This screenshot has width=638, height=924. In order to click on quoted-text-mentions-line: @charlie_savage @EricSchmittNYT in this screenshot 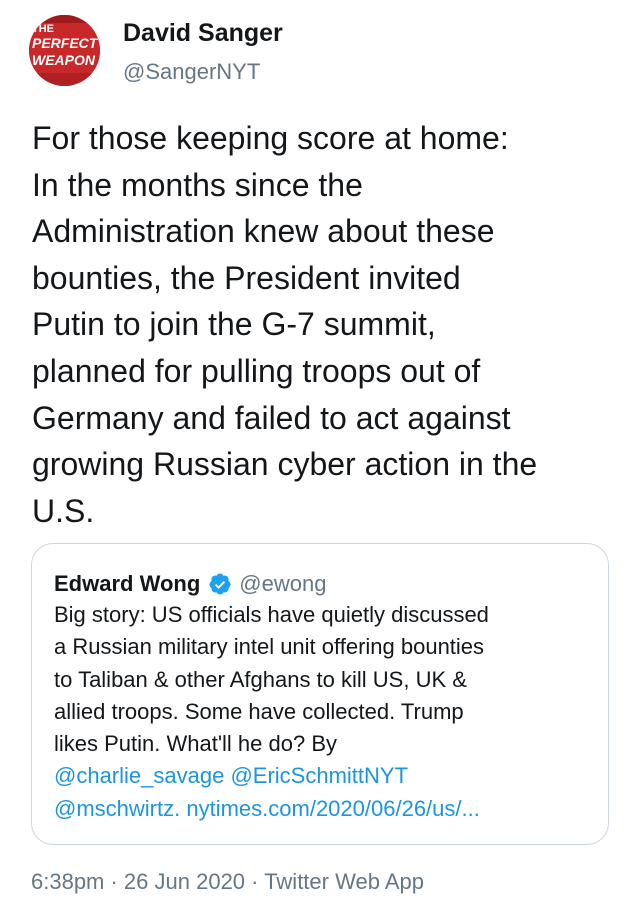, I will do `click(326, 776)`.